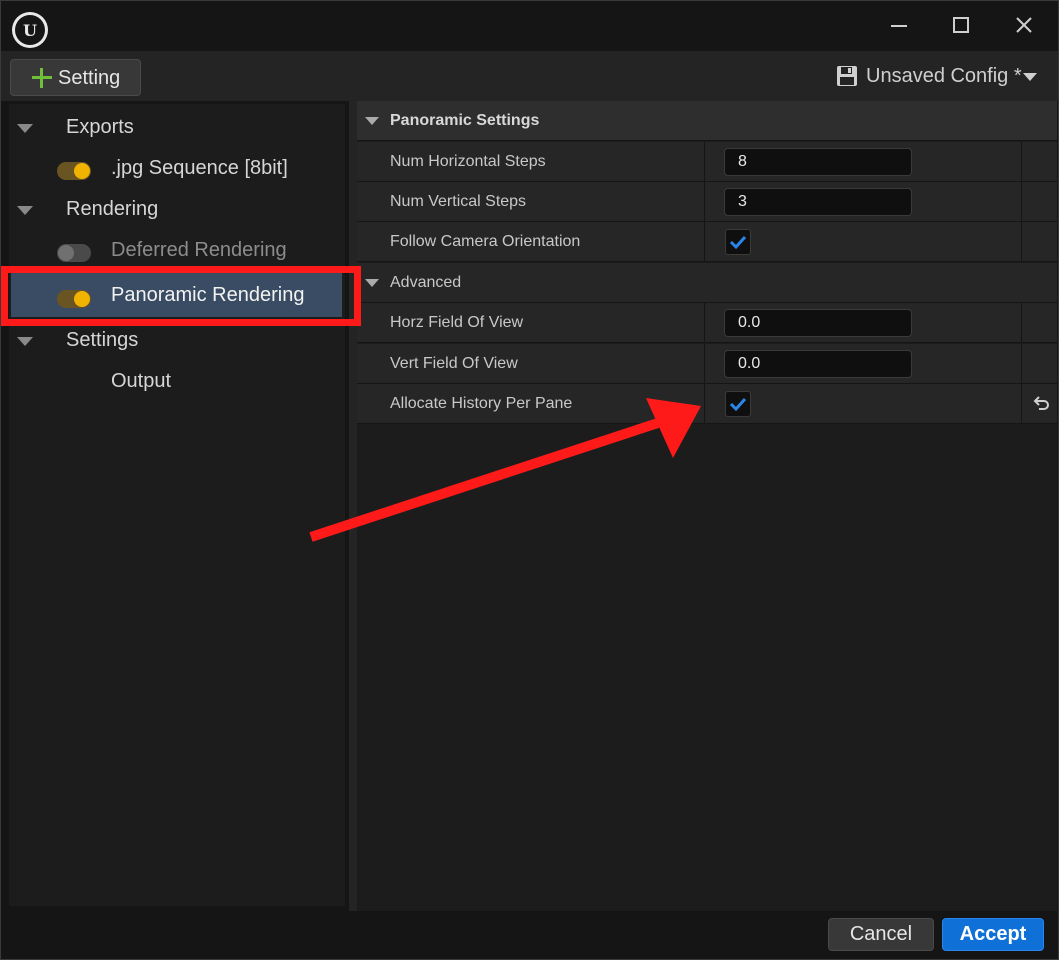 This screenshot has height=960, width=1059. What do you see at coordinates (818, 202) in the screenshot?
I see `num-vertical-steps-input` at bounding box center [818, 202].